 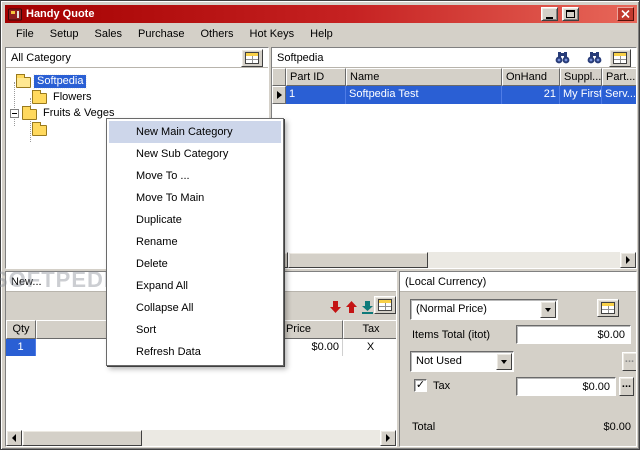 What do you see at coordinates (321, 34) in the screenshot?
I see `menu-item-help: Help` at bounding box center [321, 34].